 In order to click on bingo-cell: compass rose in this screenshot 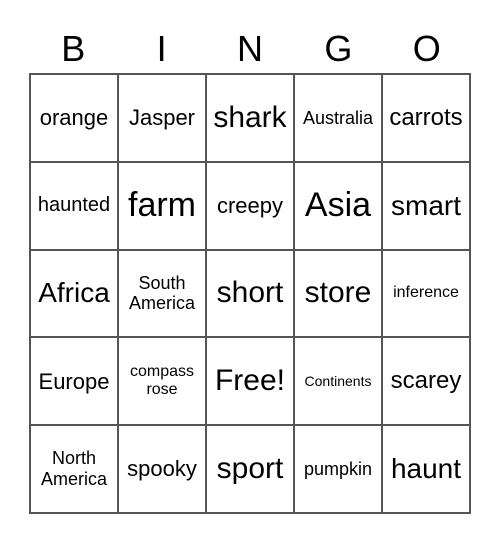, I will do `click(162, 381)`.